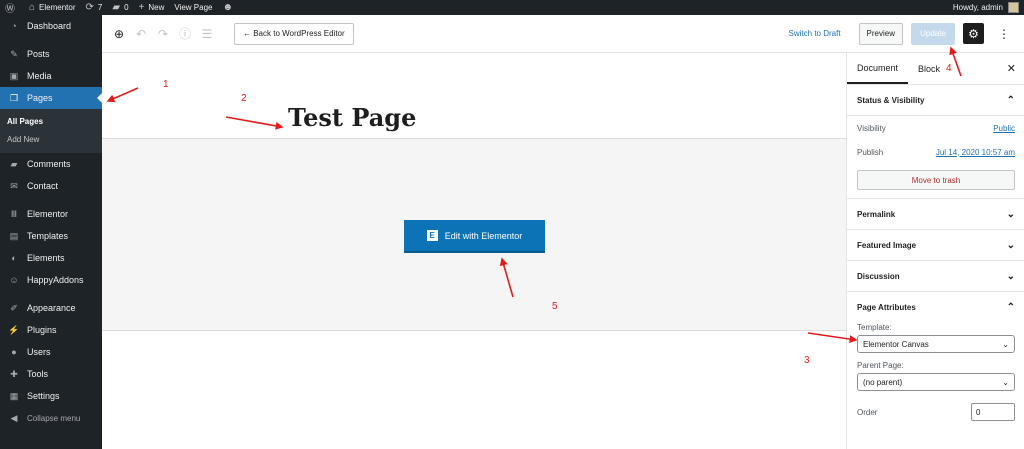 The image size is (1024, 449). Describe the element at coordinates (933, 33) in the screenshot. I see `update-button: Update` at that location.